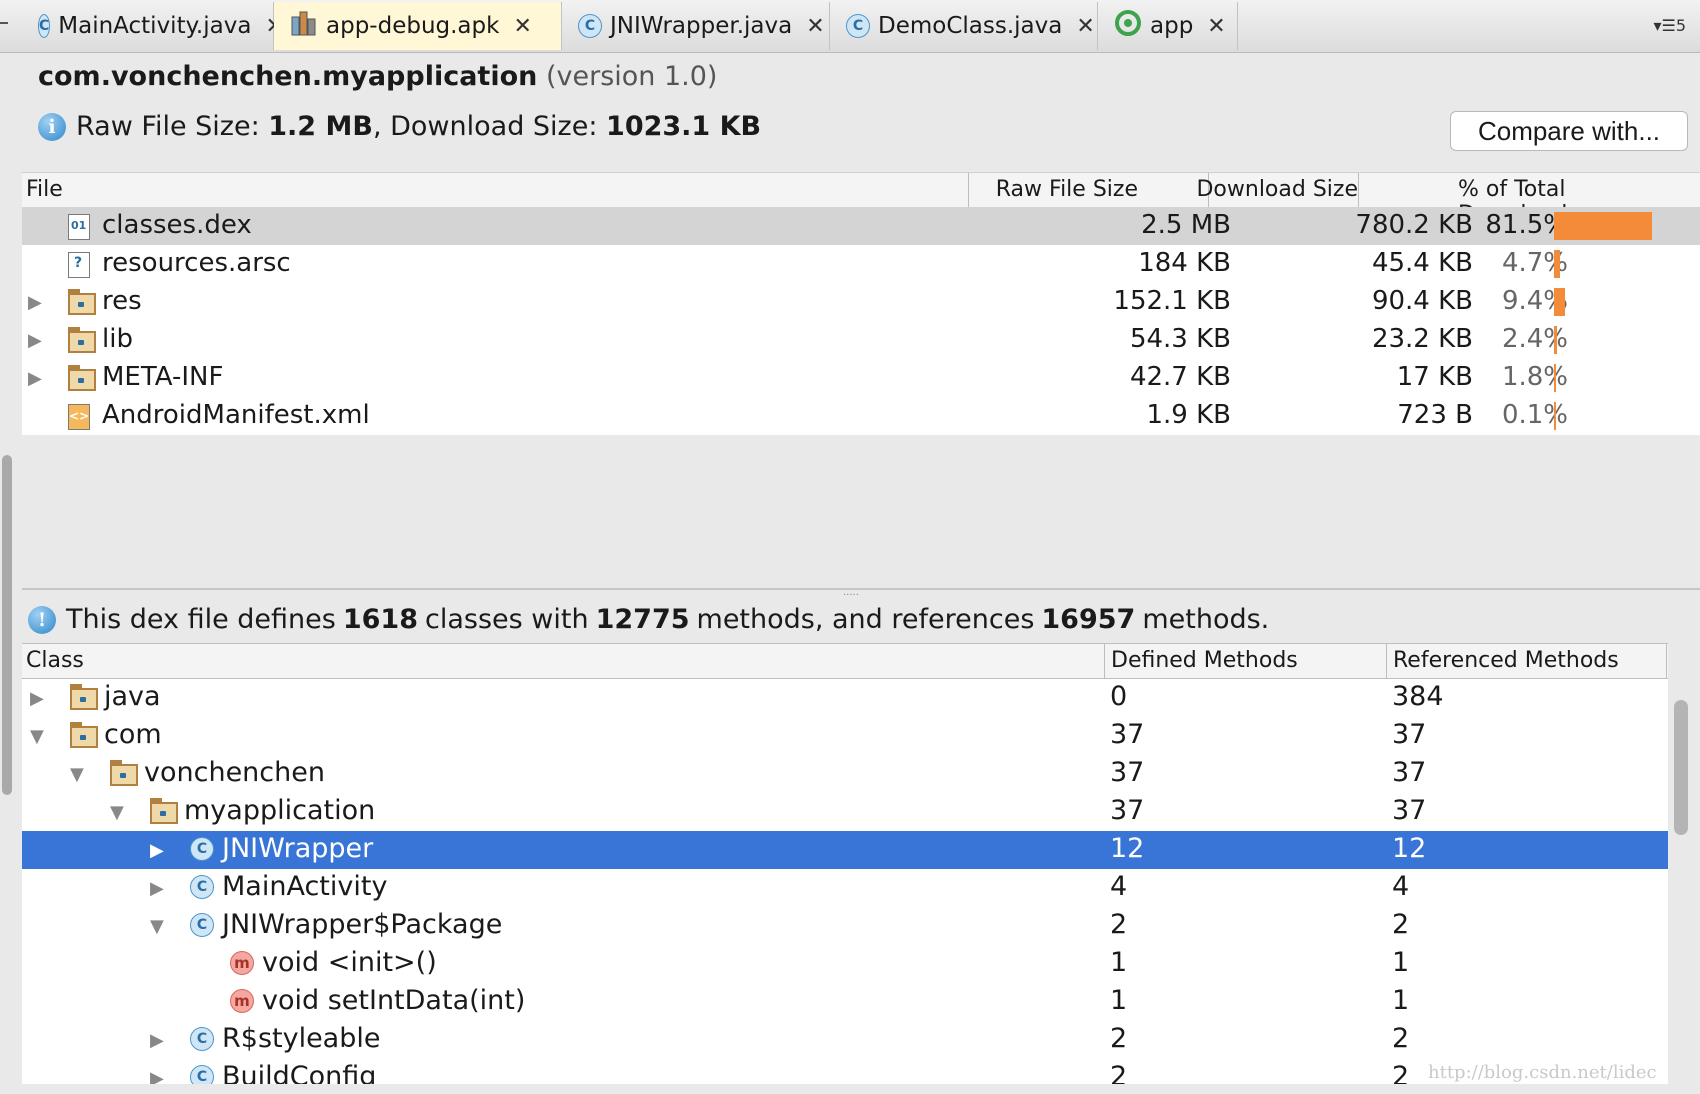 This screenshot has width=1700, height=1094. Describe the element at coordinates (42, 619) in the screenshot. I see `info-icon: !` at that location.